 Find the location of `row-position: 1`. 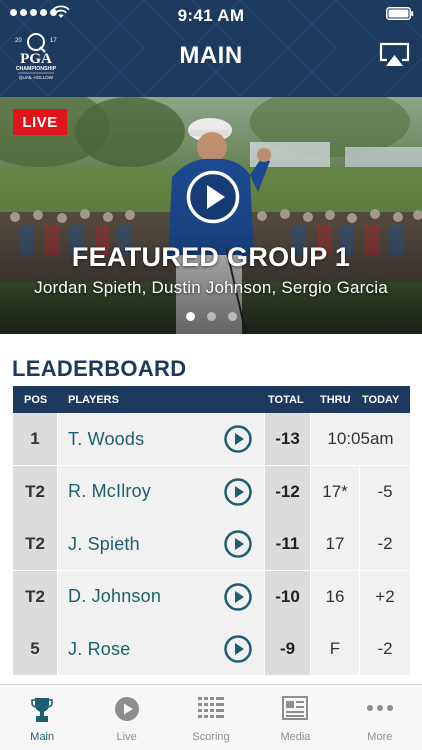

row-position: 1 is located at coordinates (35, 439).